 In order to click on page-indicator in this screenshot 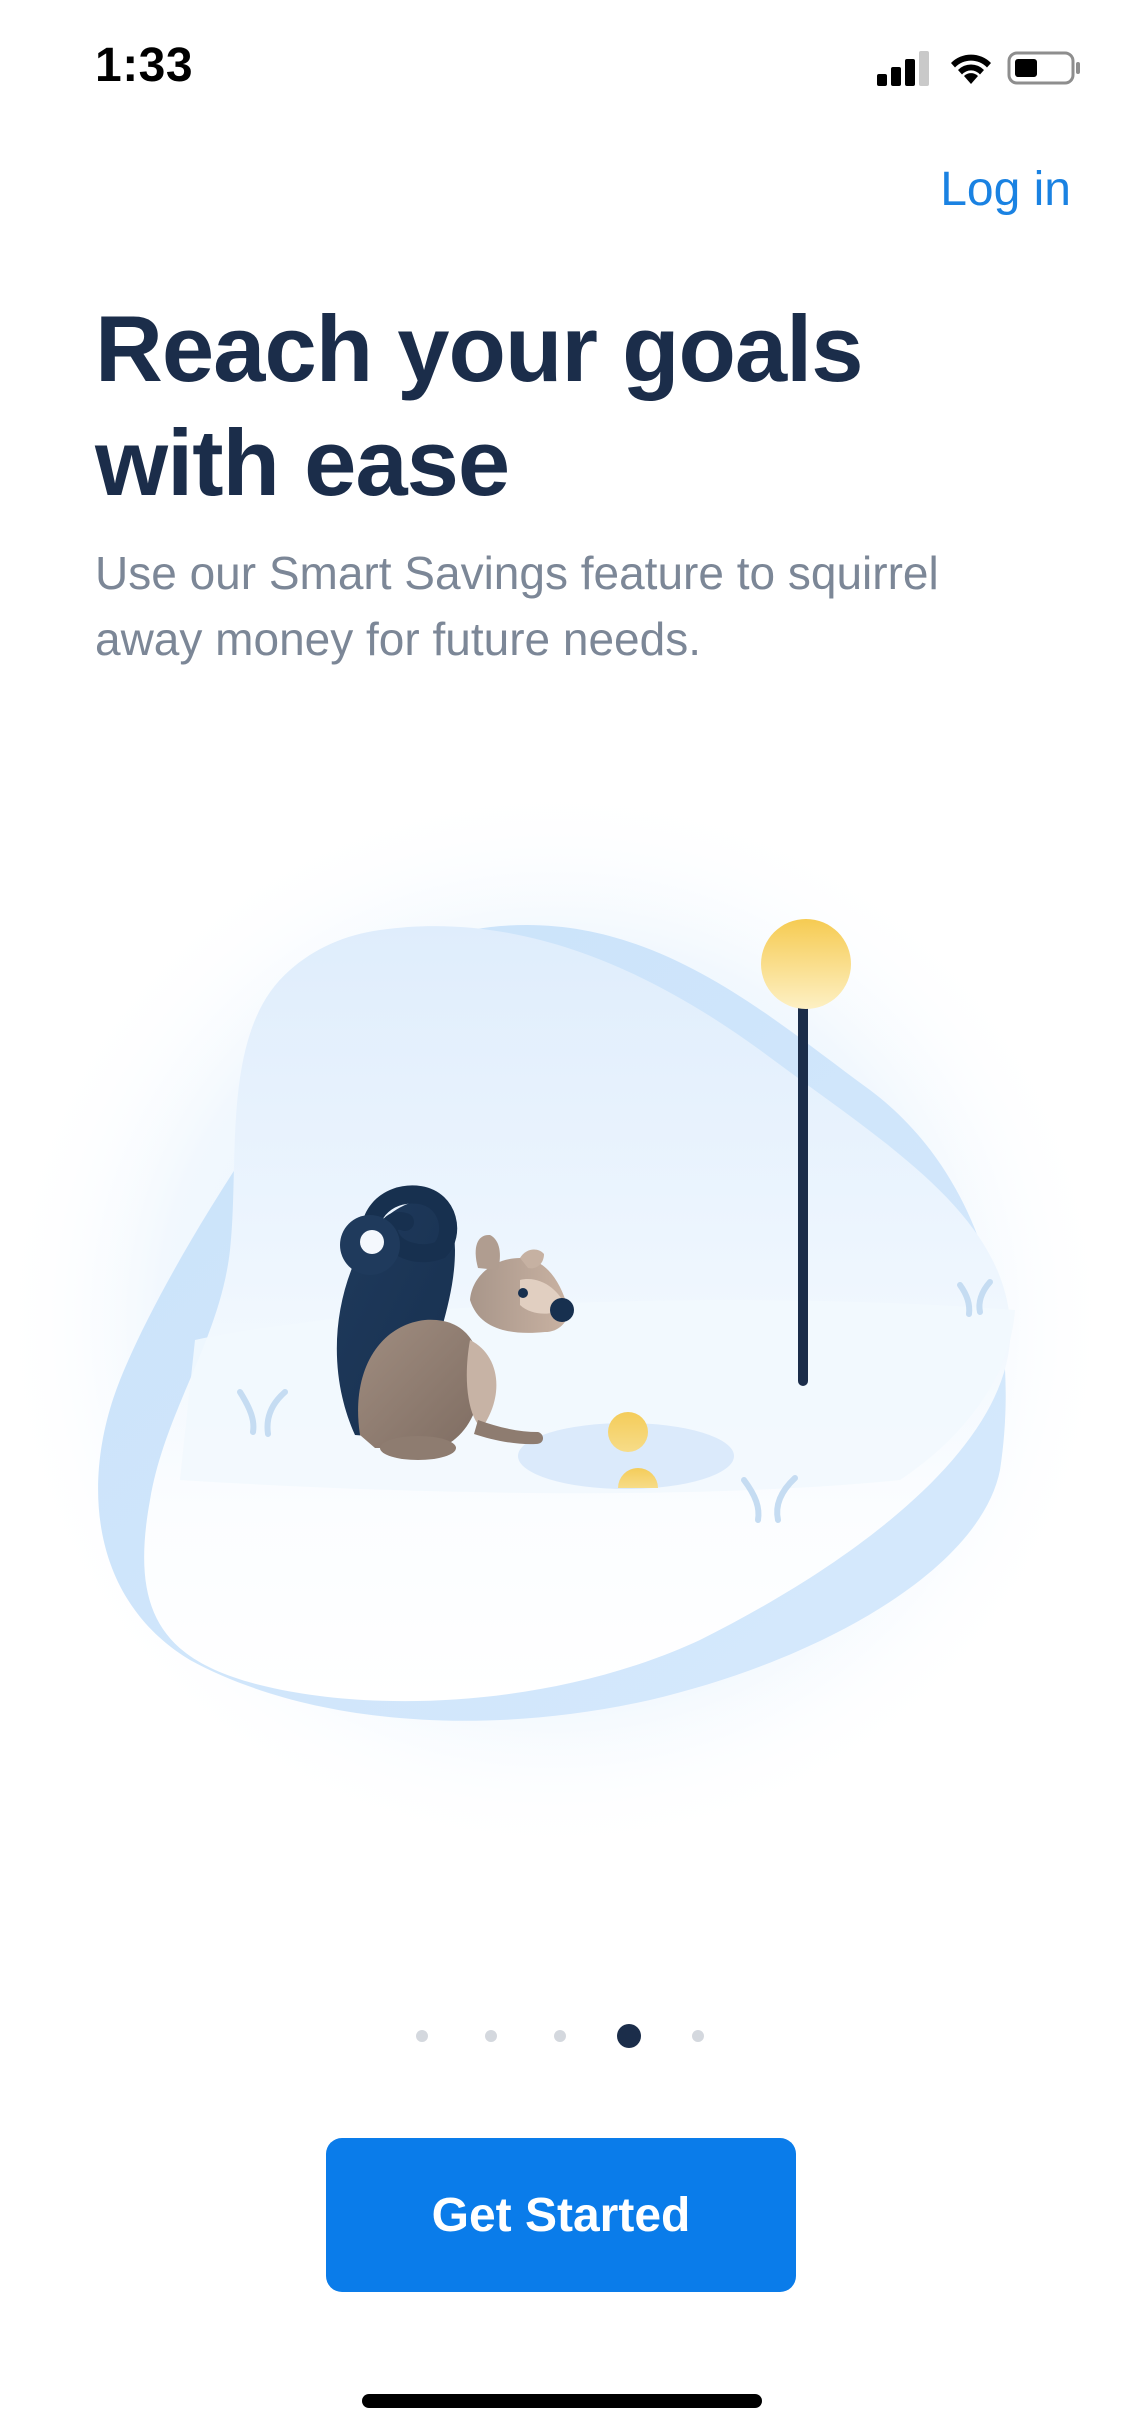, I will do `click(562, 2036)`.